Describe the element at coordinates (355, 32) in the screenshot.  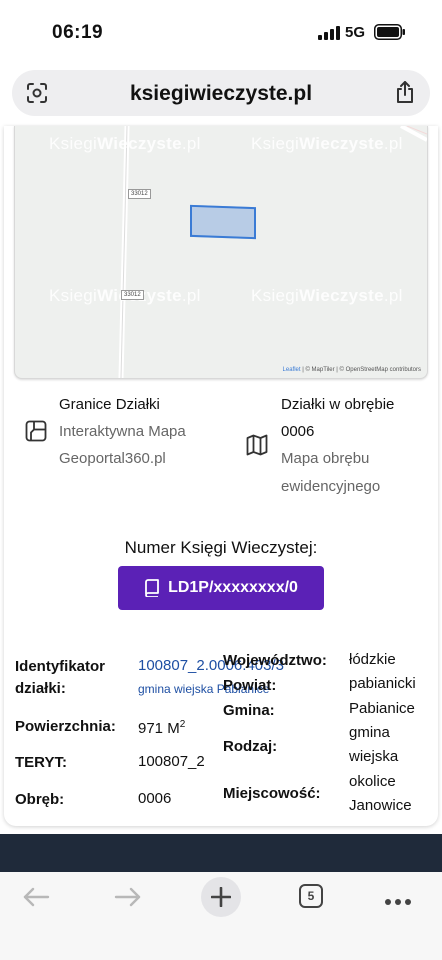
I see `network-type: 5G` at that location.